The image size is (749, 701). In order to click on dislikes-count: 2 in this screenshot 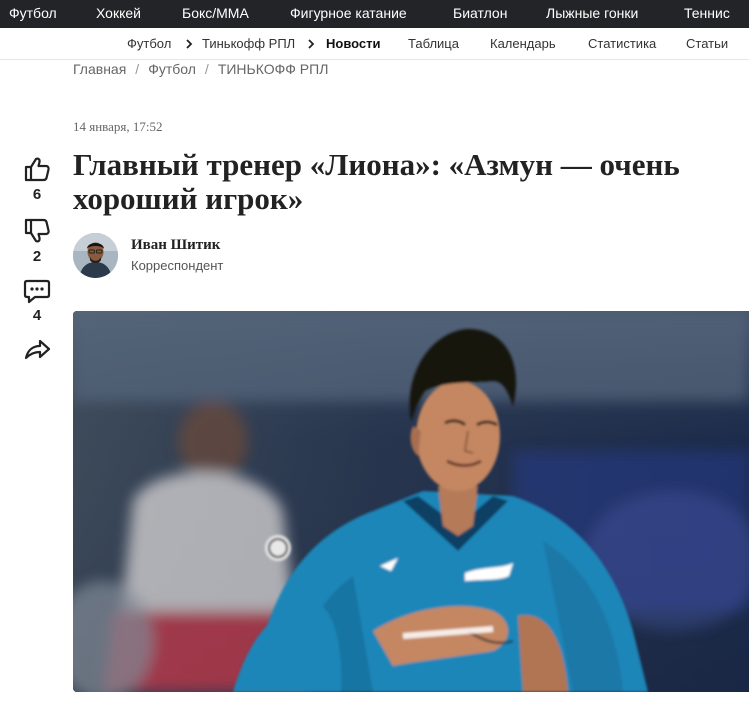, I will do `click(37, 256)`.